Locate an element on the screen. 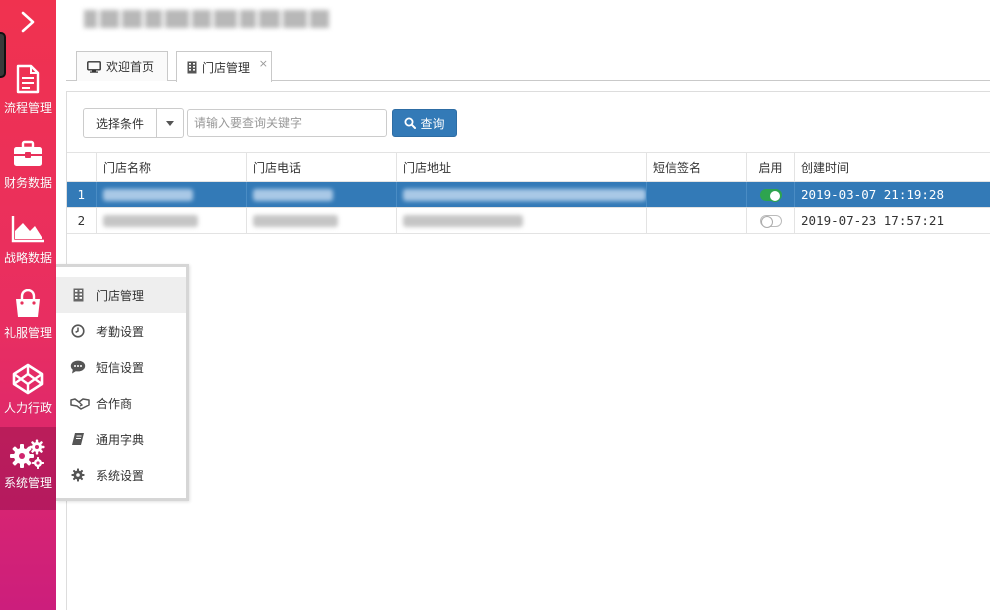 The image size is (990, 610). expand-menu-button is located at coordinates (28, 22).